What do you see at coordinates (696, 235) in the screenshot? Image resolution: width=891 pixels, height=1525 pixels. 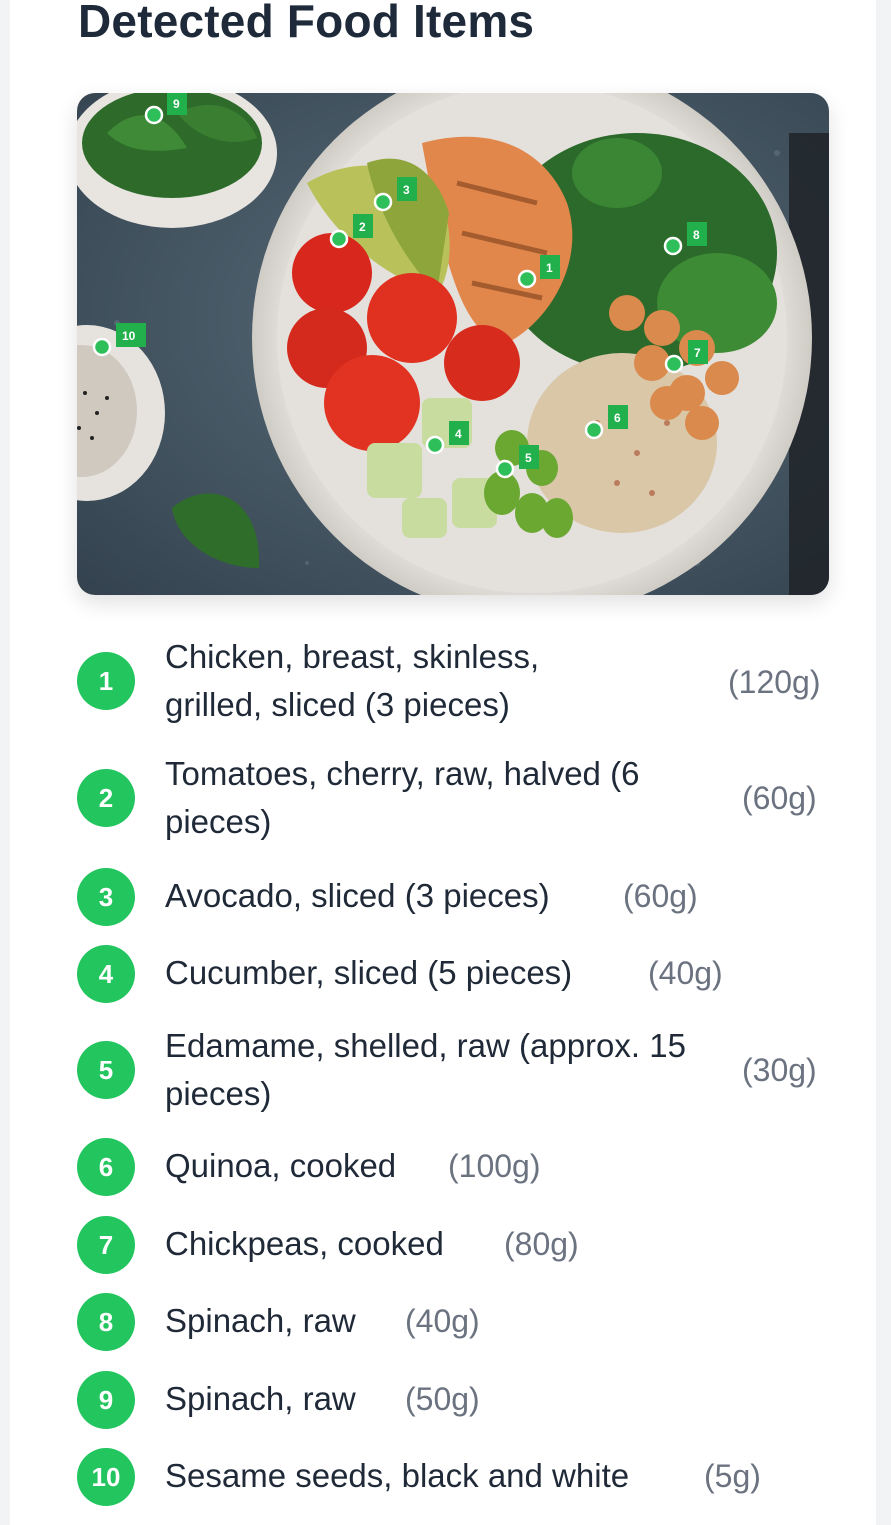 I see `svg-text: 8` at bounding box center [696, 235].